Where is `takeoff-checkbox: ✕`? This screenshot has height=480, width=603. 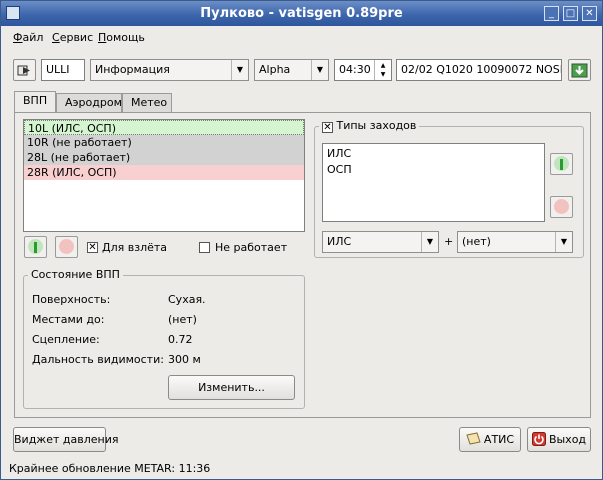
takeoff-checkbox: ✕ is located at coordinates (92, 247).